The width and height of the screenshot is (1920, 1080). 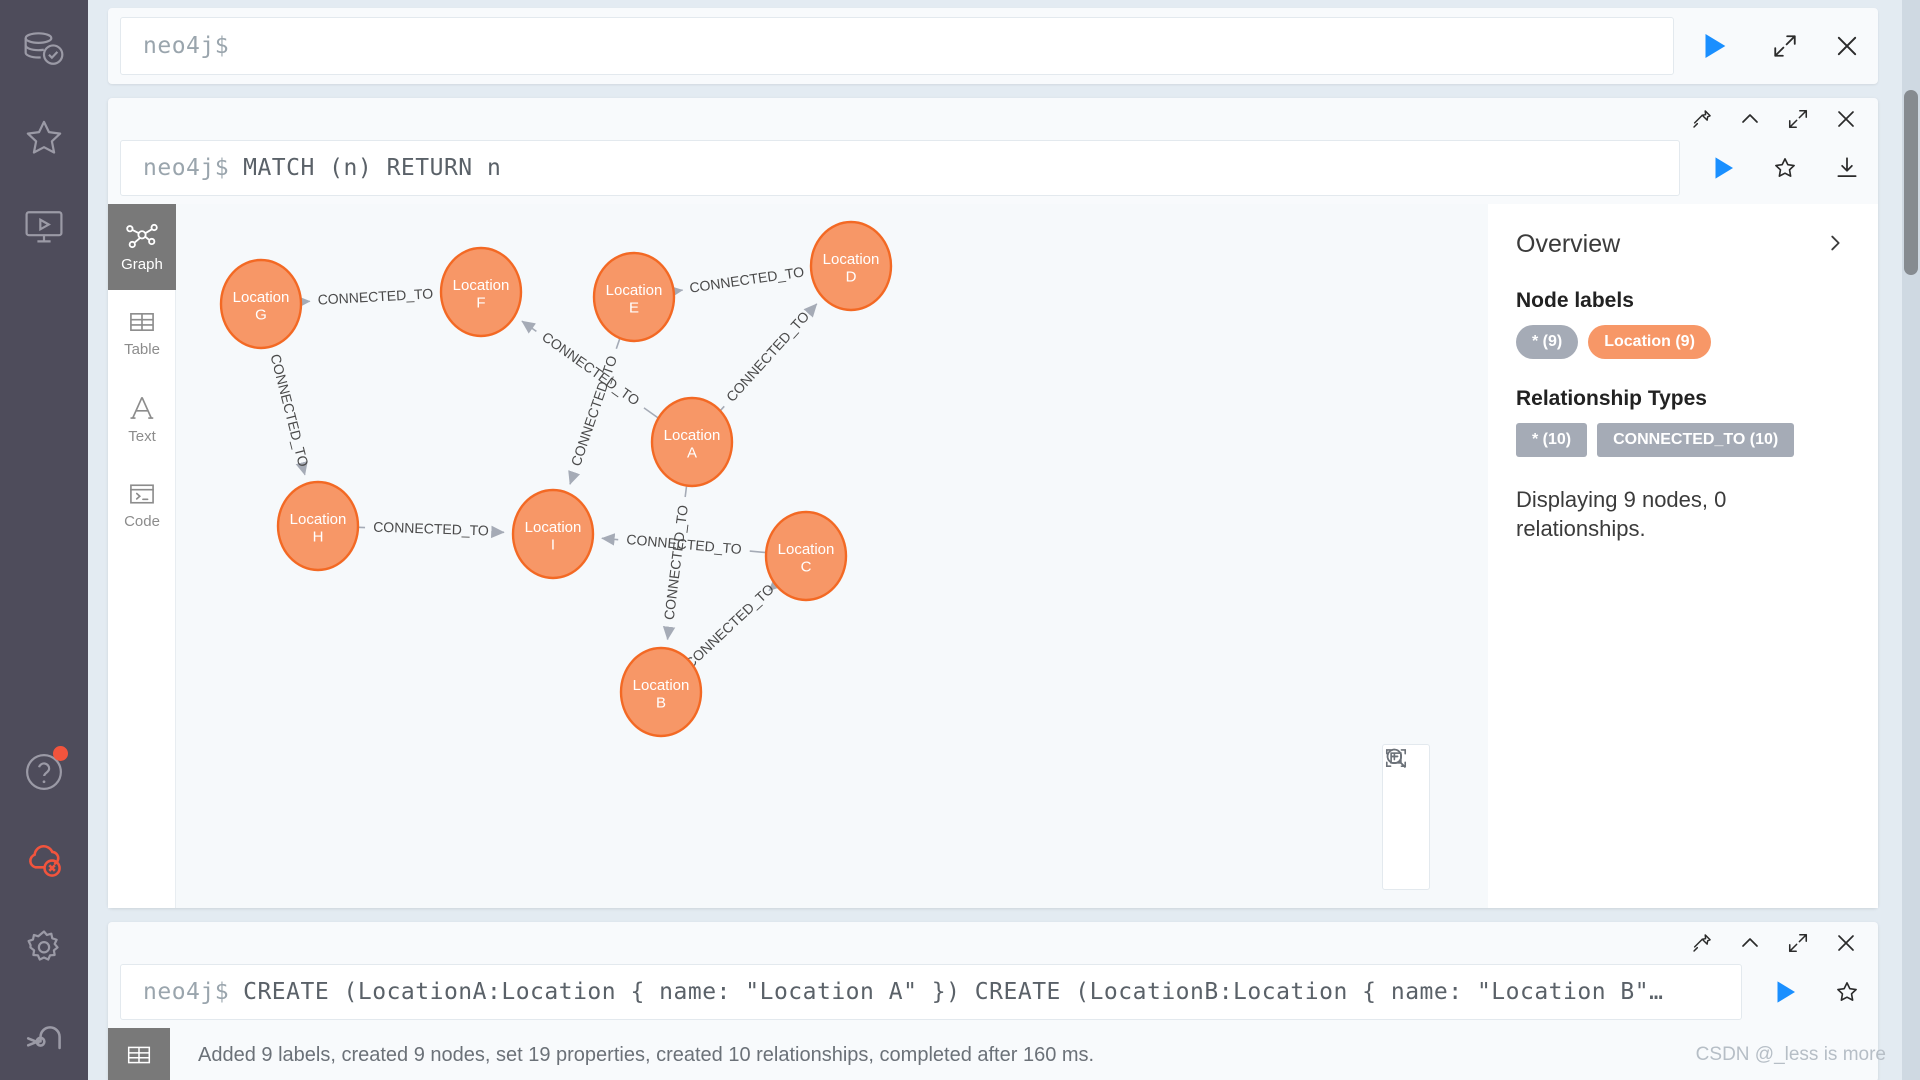 I want to click on zoom-out-icon, so click(x=1406, y=794).